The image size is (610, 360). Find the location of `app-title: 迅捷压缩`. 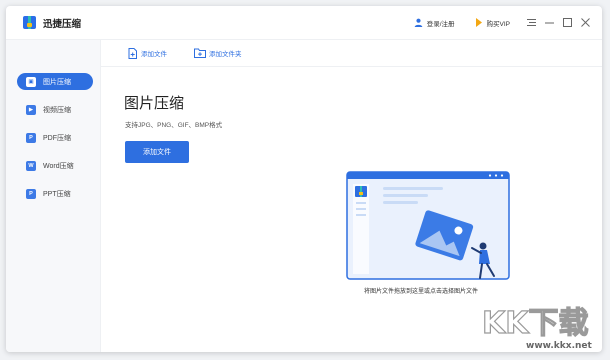

app-title: 迅捷压缩 is located at coordinates (62, 24).